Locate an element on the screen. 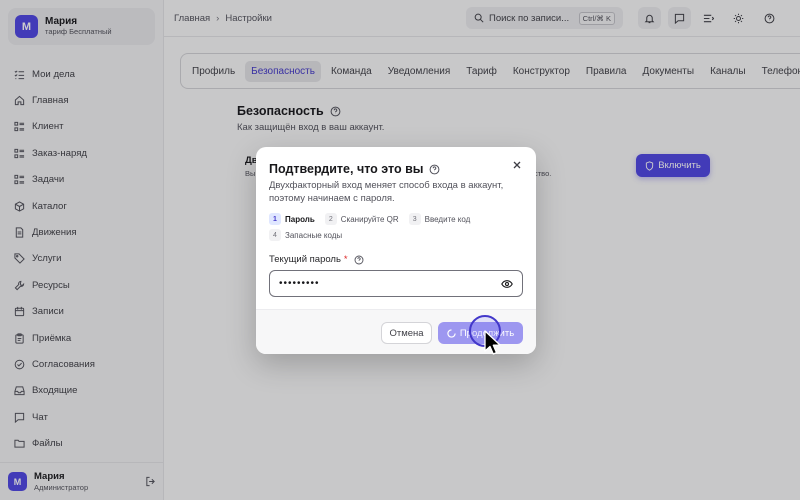 This screenshot has width=800, height=500. current-password-field: ••••••••• is located at coordinates (396, 283).